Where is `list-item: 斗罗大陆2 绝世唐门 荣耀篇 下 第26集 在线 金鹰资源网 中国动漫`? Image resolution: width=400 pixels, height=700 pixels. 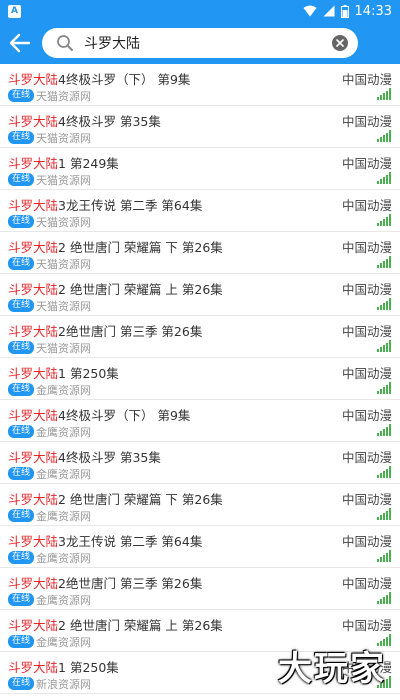
list-item: 斗罗大陆2 绝世唐门 荣耀篇 下 第26集 在线 金鹰资源网 中国动漫 is located at coordinates (200, 505).